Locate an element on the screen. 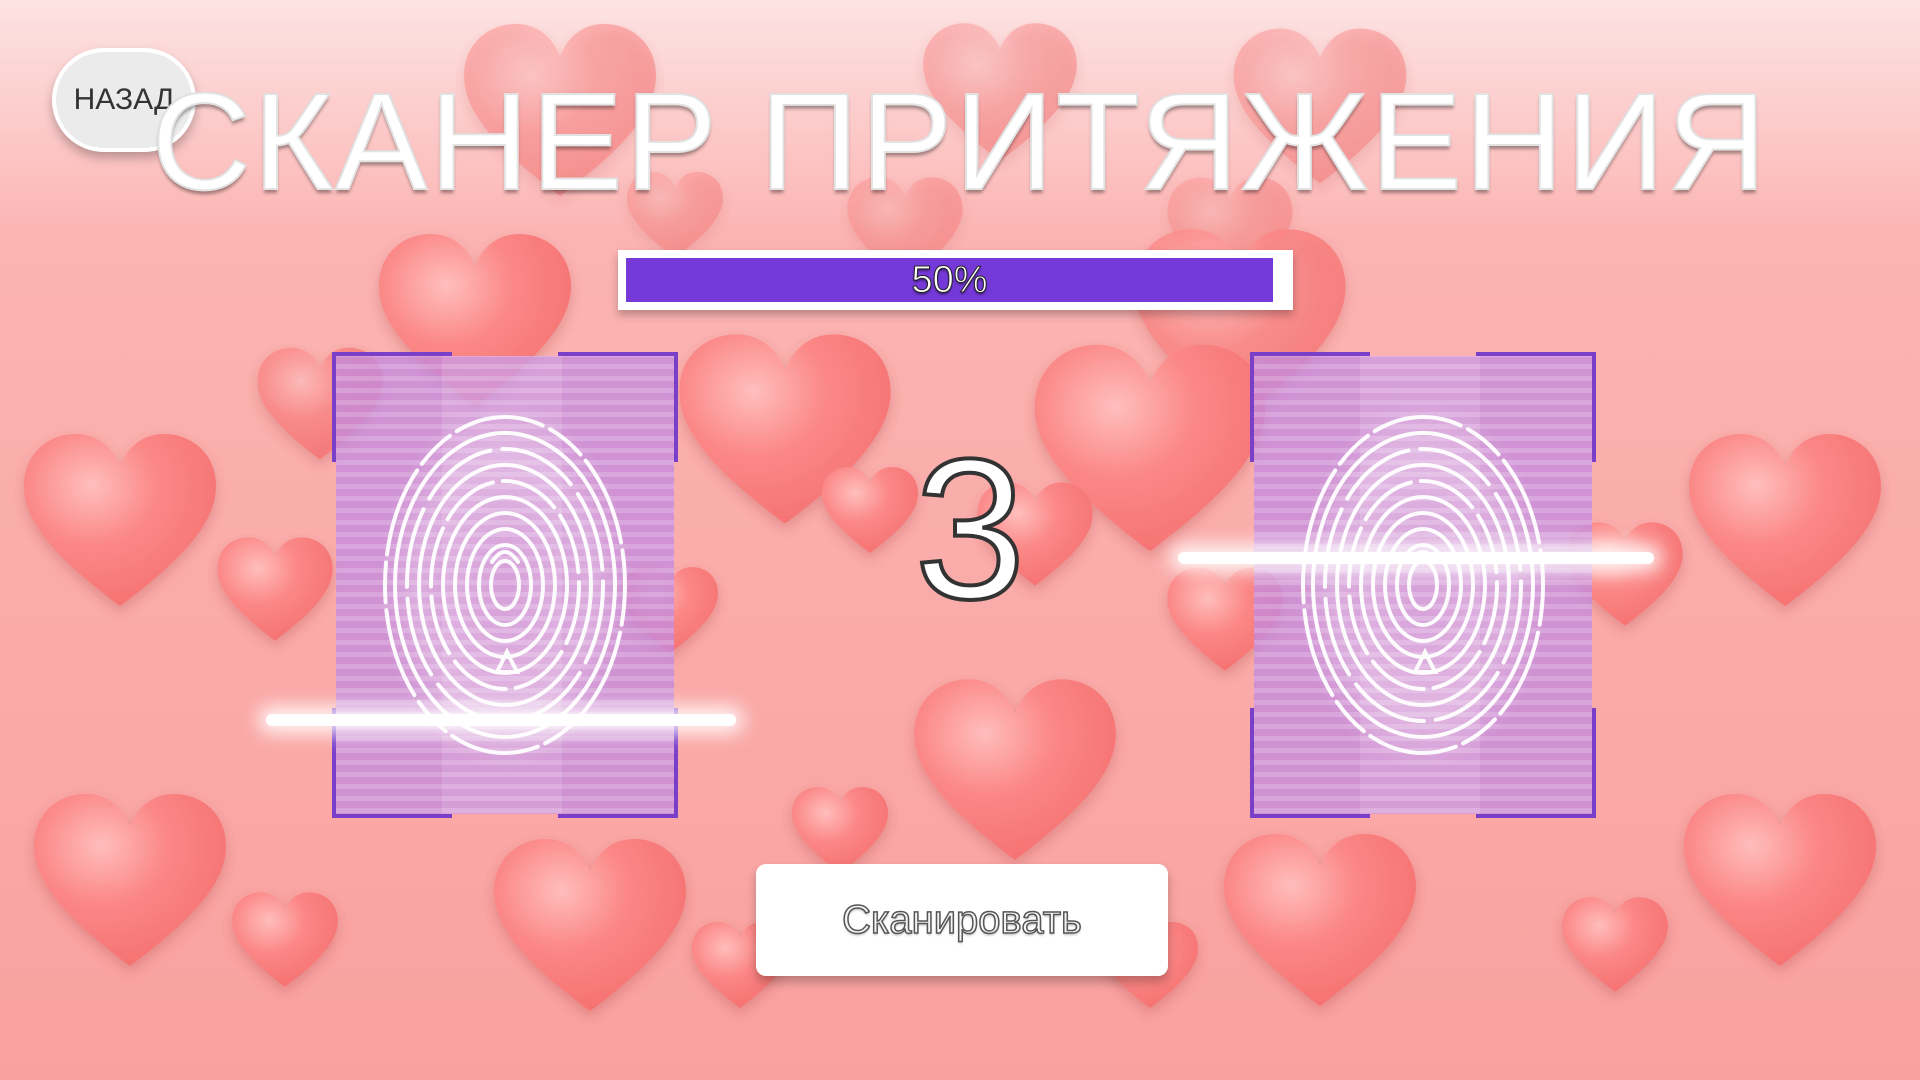  scan-button-label: Сканировать is located at coordinates (961, 920).